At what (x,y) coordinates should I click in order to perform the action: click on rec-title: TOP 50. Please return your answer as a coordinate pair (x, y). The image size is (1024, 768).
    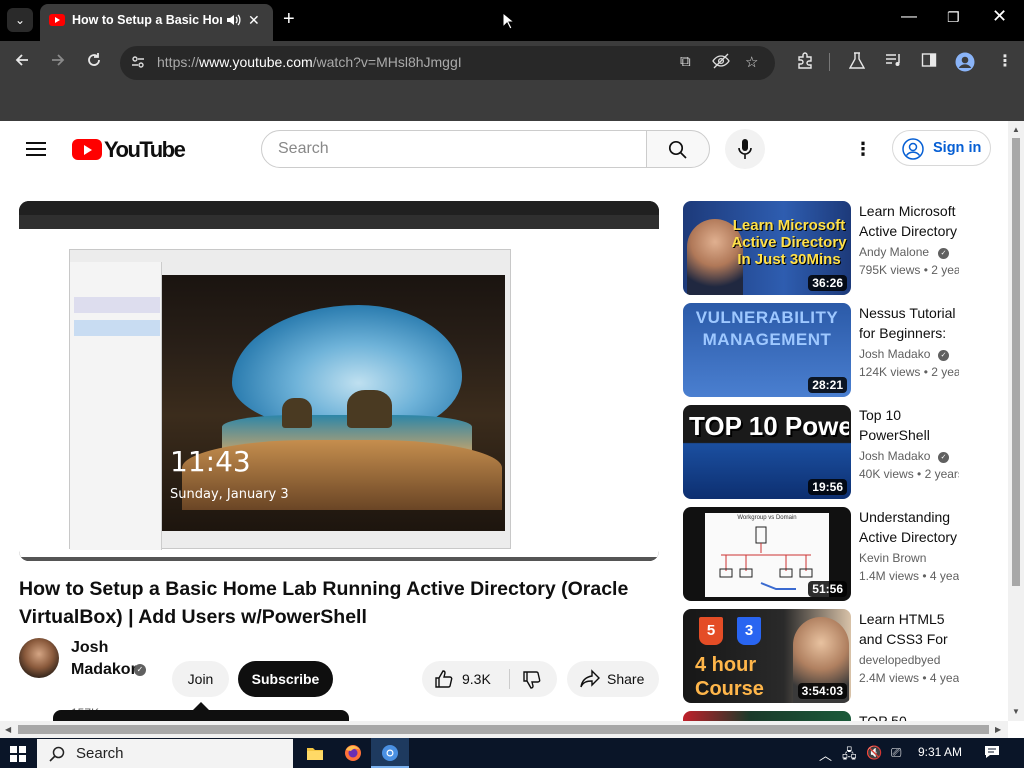
    Looking at the image, I should click on (914, 716).